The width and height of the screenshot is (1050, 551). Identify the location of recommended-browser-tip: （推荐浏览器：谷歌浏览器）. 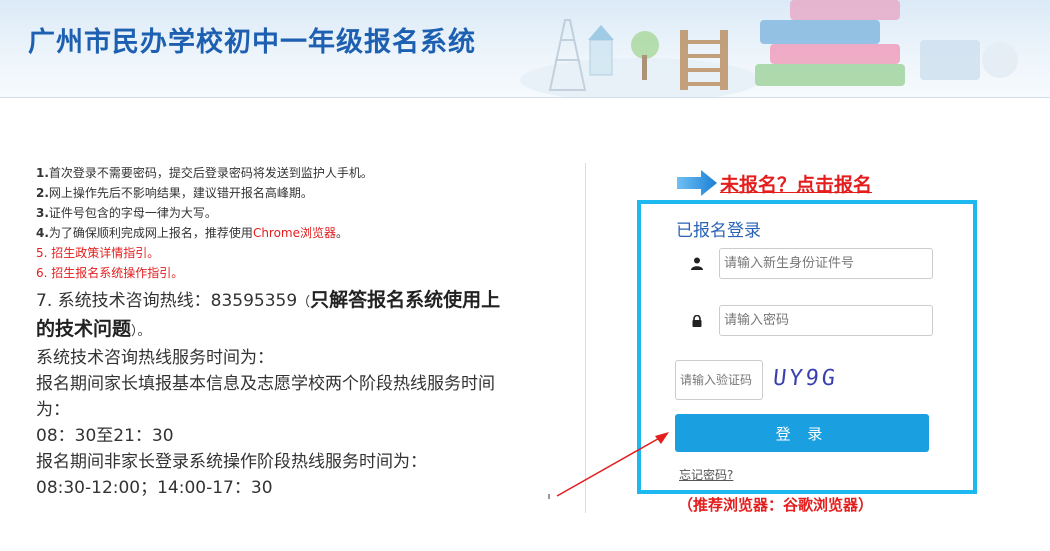
(776, 505).